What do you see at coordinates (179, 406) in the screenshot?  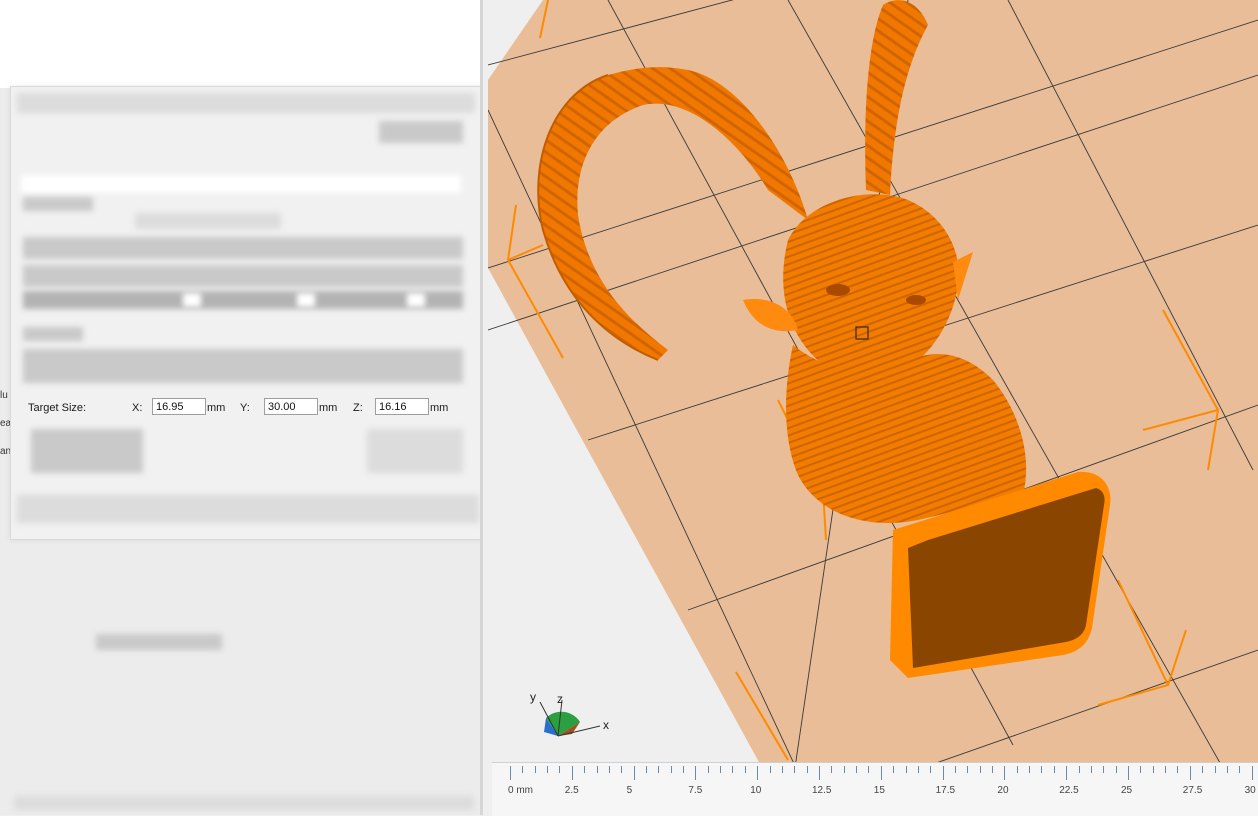 I see `target-size-x-input` at bounding box center [179, 406].